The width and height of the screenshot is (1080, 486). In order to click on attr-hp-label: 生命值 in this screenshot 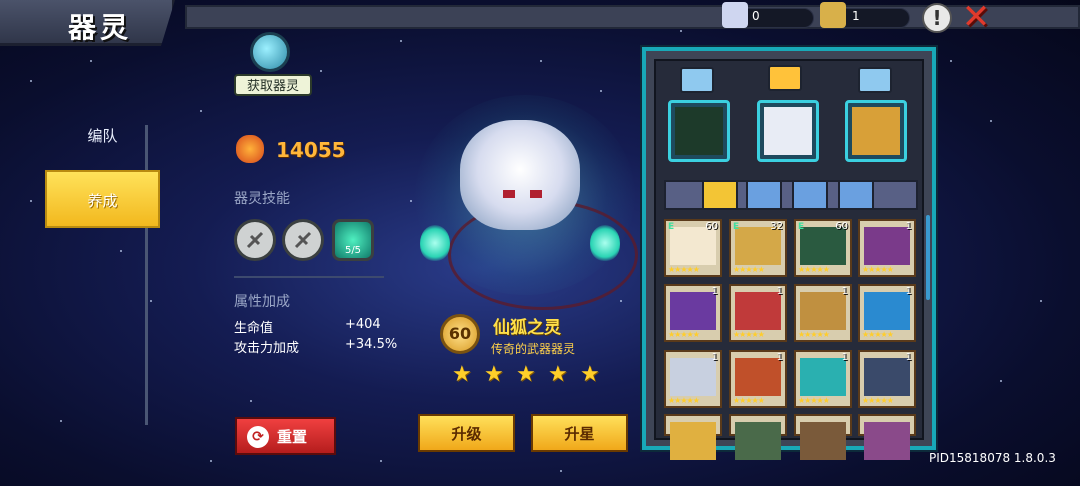, I will do `click(254, 328)`.